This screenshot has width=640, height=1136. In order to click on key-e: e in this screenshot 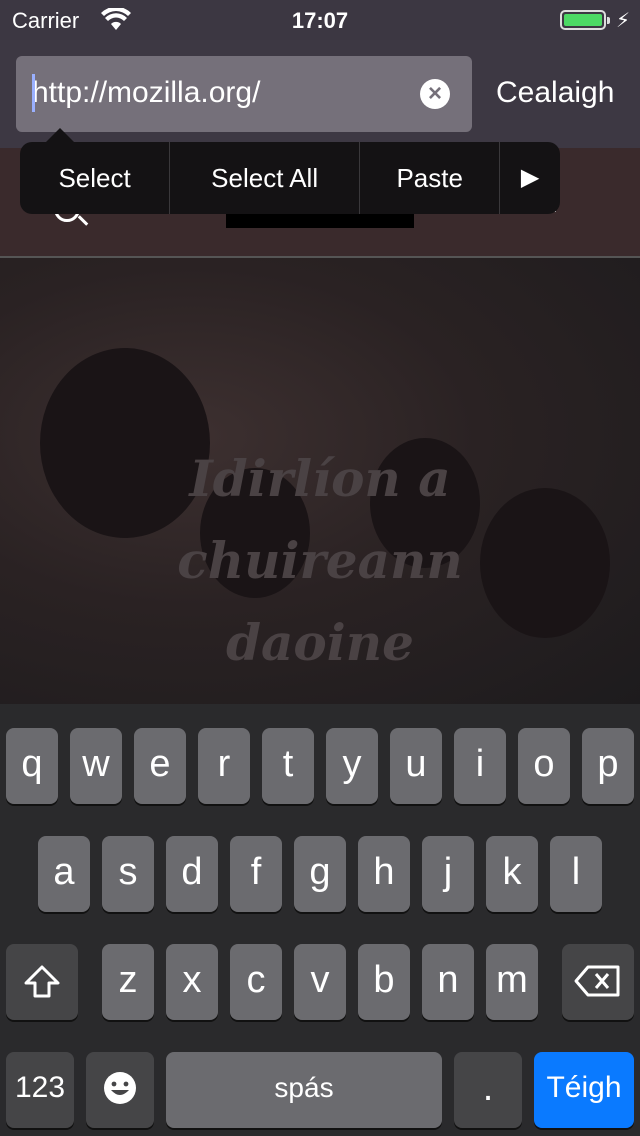, I will do `click(160, 766)`.